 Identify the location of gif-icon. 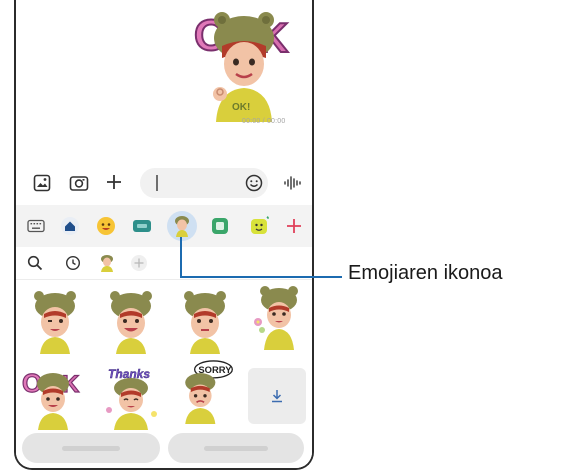
(142, 226).